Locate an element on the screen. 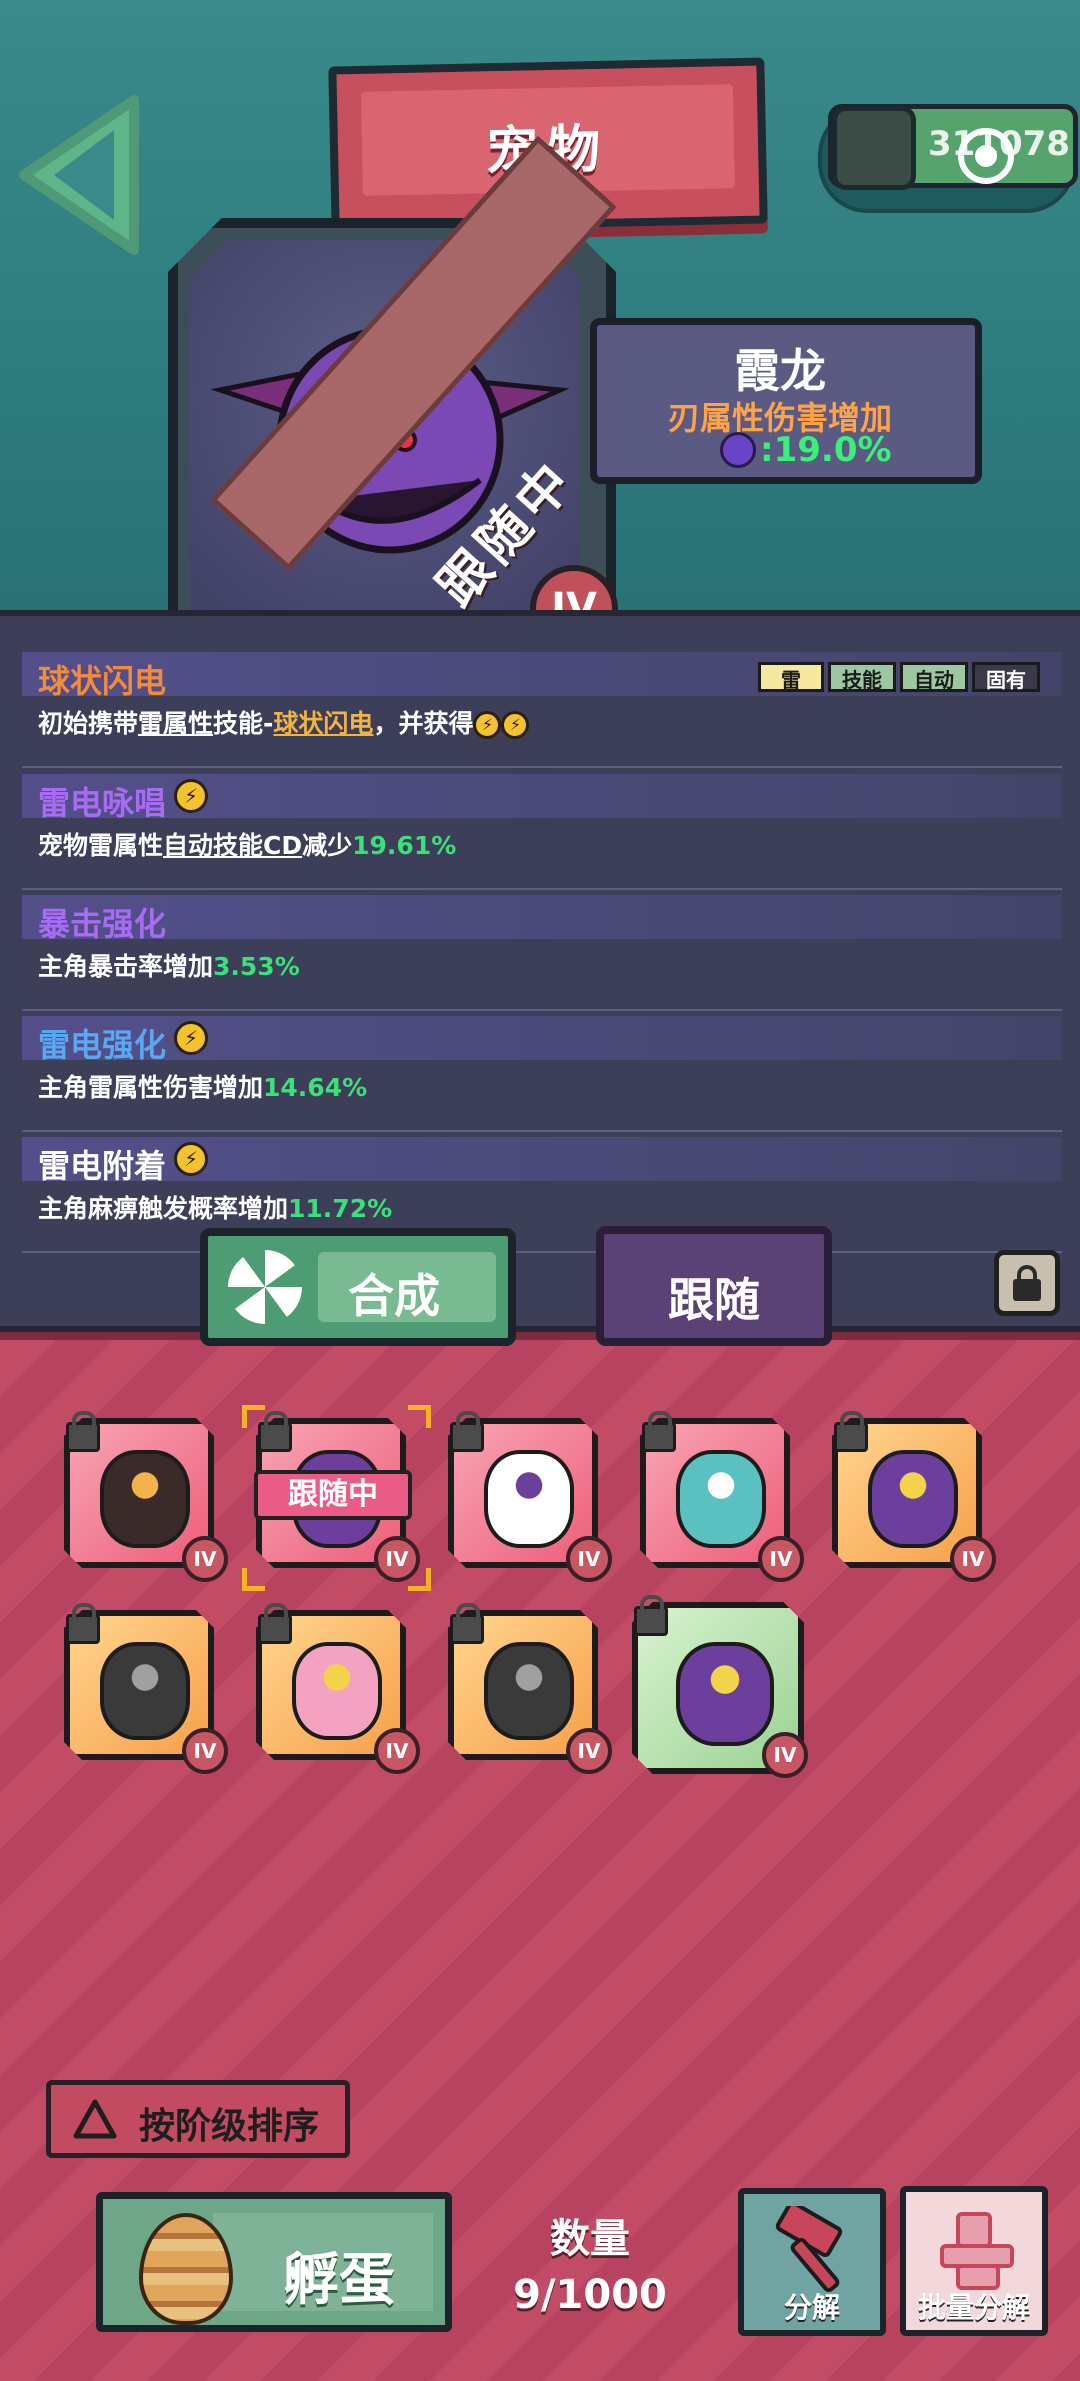 This screenshot has width=1080, height=2381. tab-synthesize-label: 合成 is located at coordinates (394, 1296).